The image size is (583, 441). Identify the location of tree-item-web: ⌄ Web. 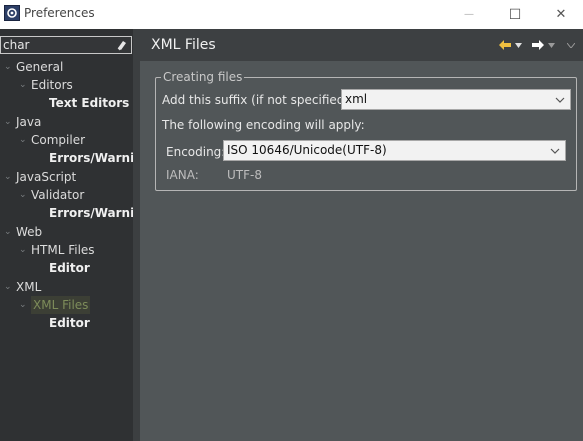
(23, 232).